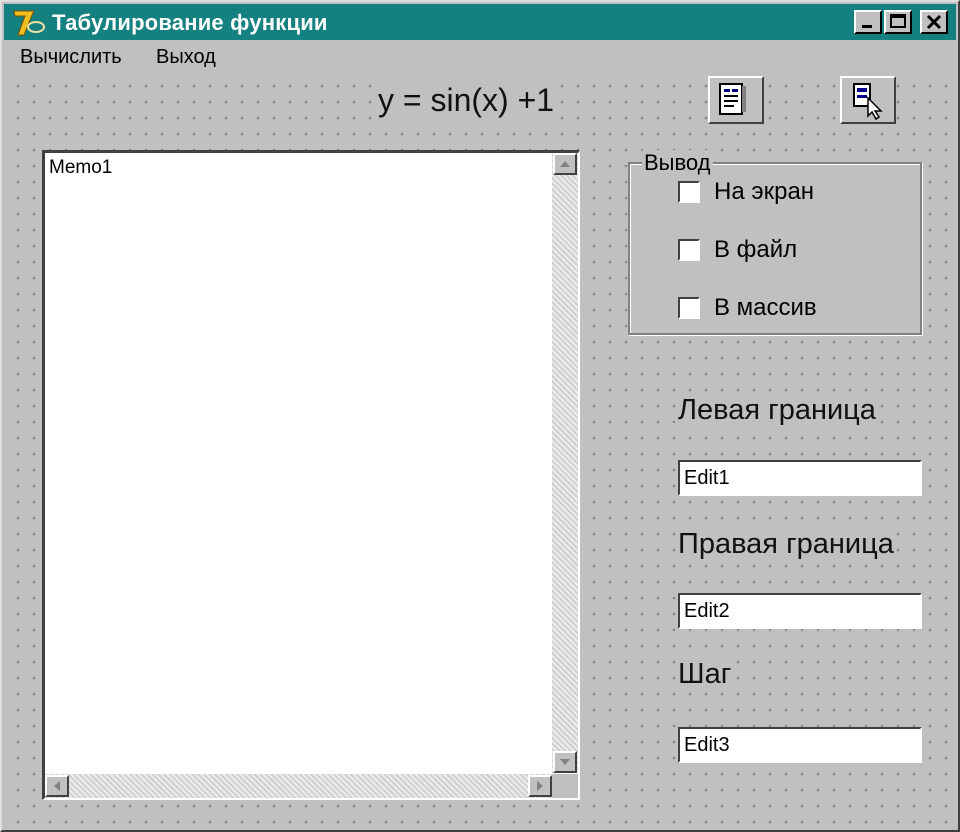 This screenshot has height=832, width=960. I want to click on close-icon, so click(934, 22).